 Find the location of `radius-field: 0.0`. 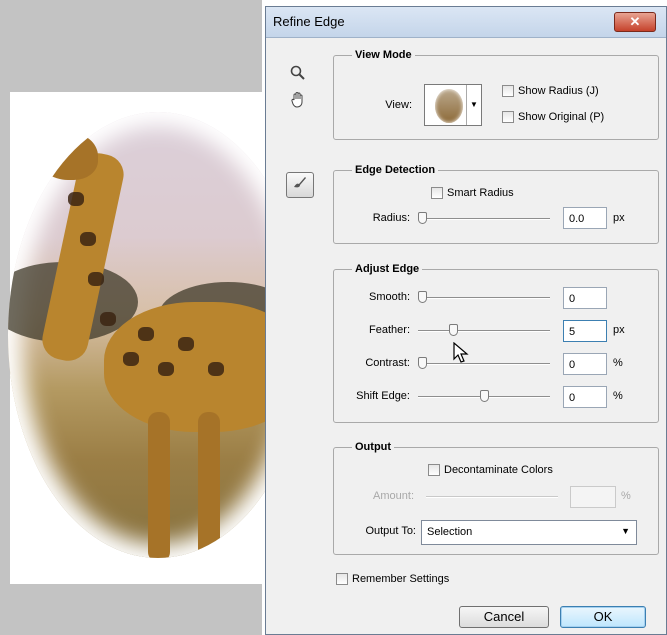

radius-field: 0.0 is located at coordinates (585, 218).